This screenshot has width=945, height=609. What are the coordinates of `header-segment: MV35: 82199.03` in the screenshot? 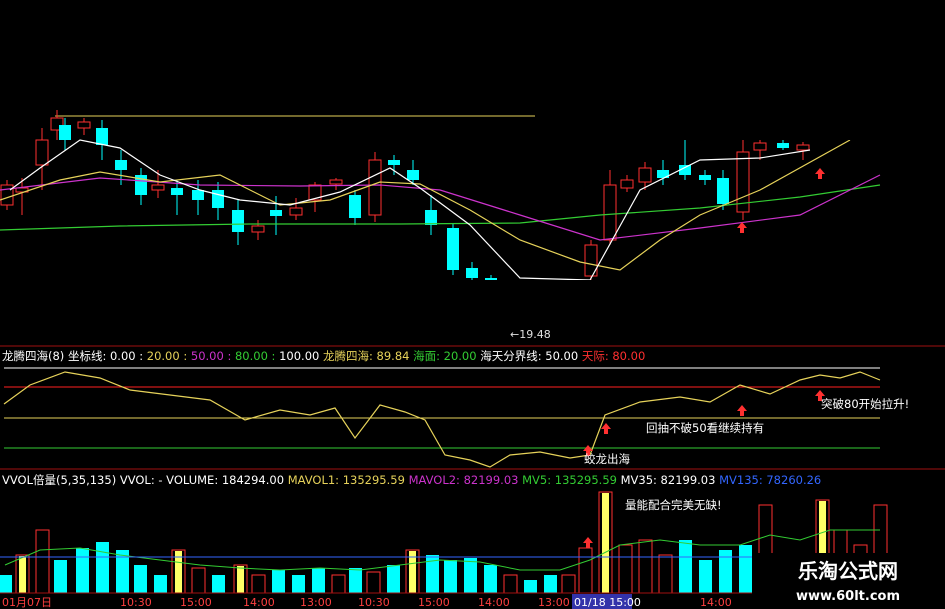 It's located at (670, 480).